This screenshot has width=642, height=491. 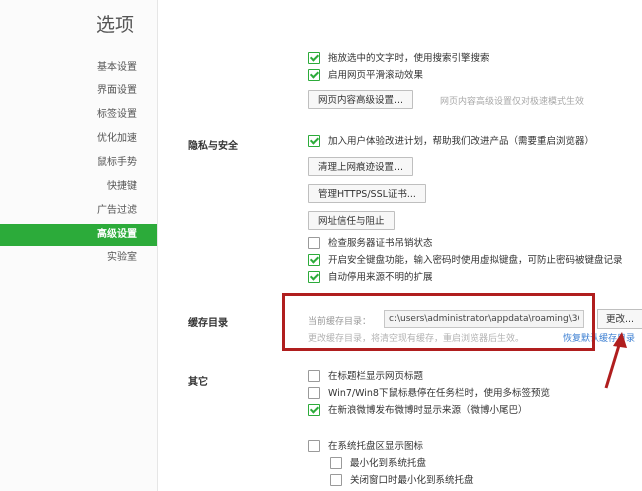 What do you see at coordinates (438, 322) in the screenshot?
I see `highlight-box` at bounding box center [438, 322].